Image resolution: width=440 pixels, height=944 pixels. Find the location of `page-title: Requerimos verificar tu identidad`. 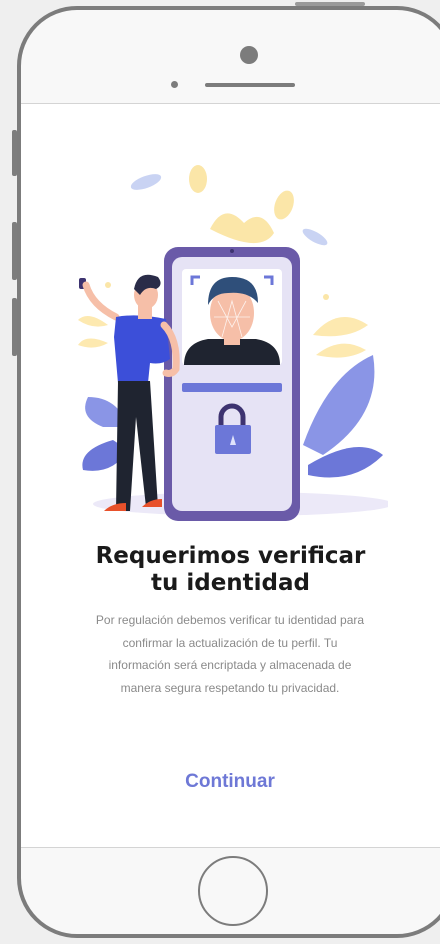

page-title: Requerimos verificar tu identidad is located at coordinates (230, 570).